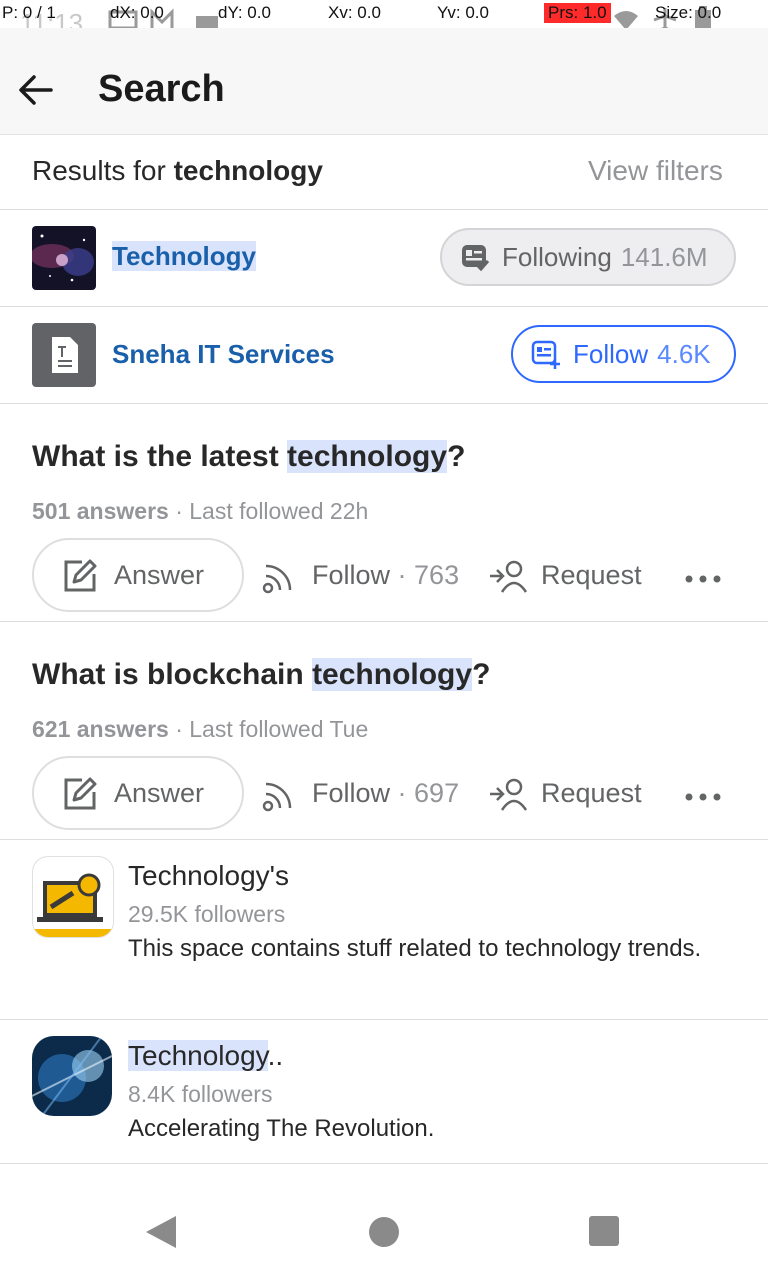 The width and height of the screenshot is (768, 1280). Describe the element at coordinates (64, 258) in the screenshot. I see `topic-avatar` at that location.